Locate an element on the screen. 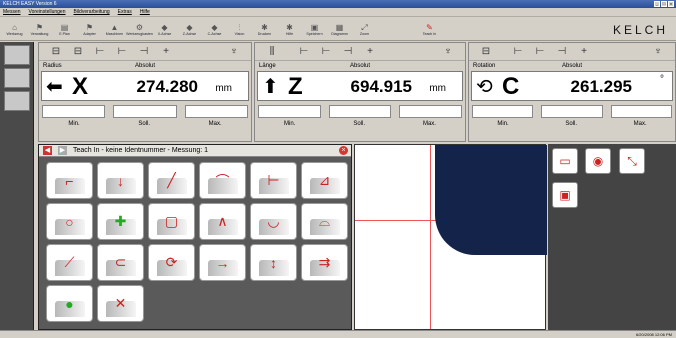 This screenshot has width=676, height=338. tool-c-achse: ◆ C-Achse is located at coordinates (214, 29).